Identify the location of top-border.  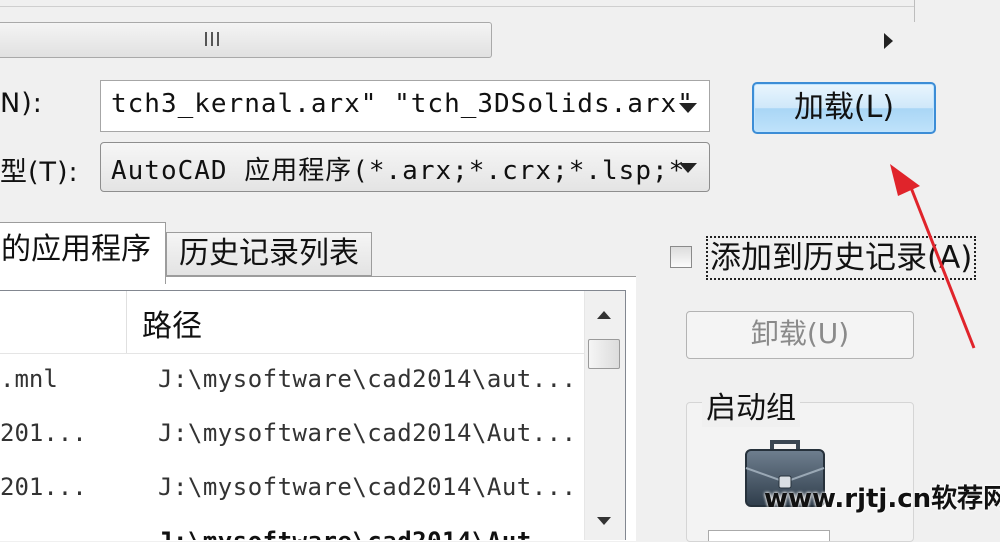
(457, 6).